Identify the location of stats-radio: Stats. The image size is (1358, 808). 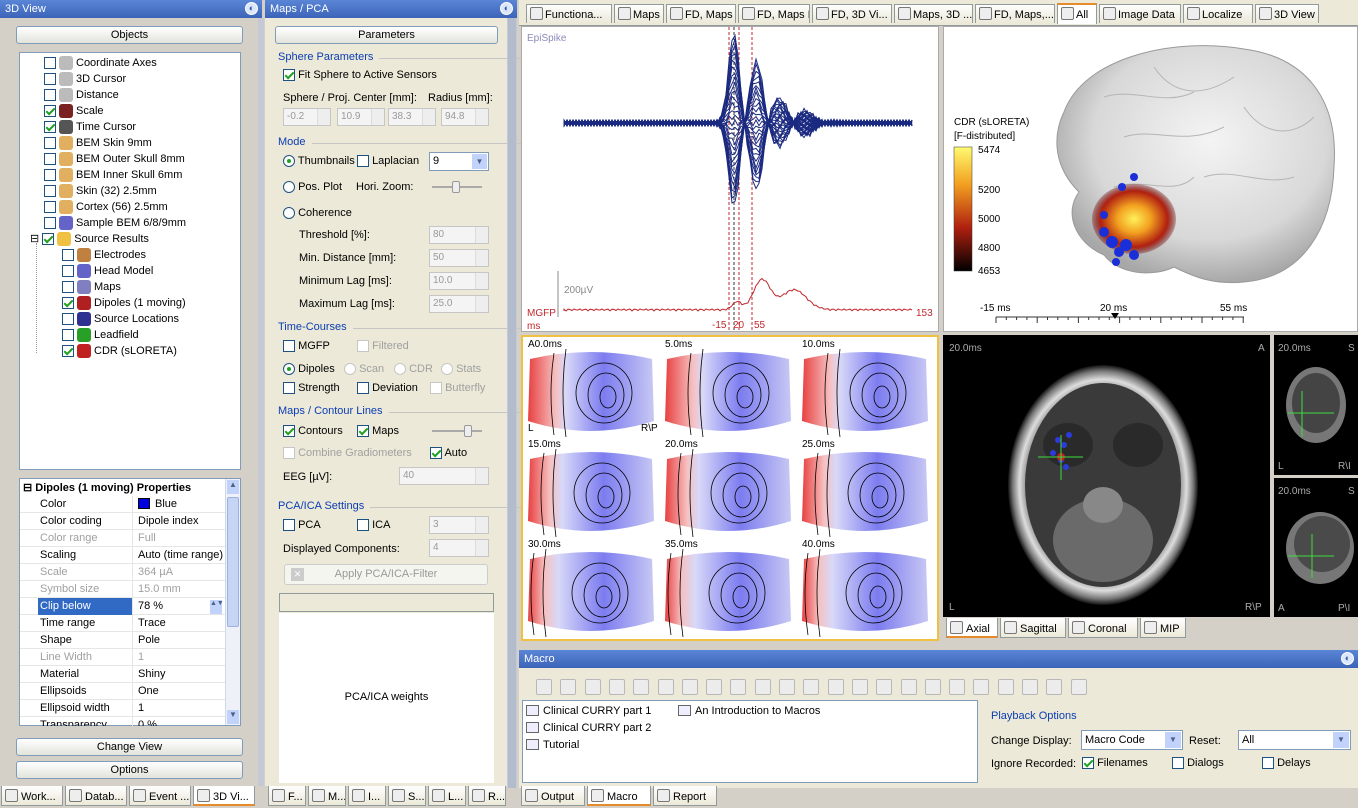
(461, 369).